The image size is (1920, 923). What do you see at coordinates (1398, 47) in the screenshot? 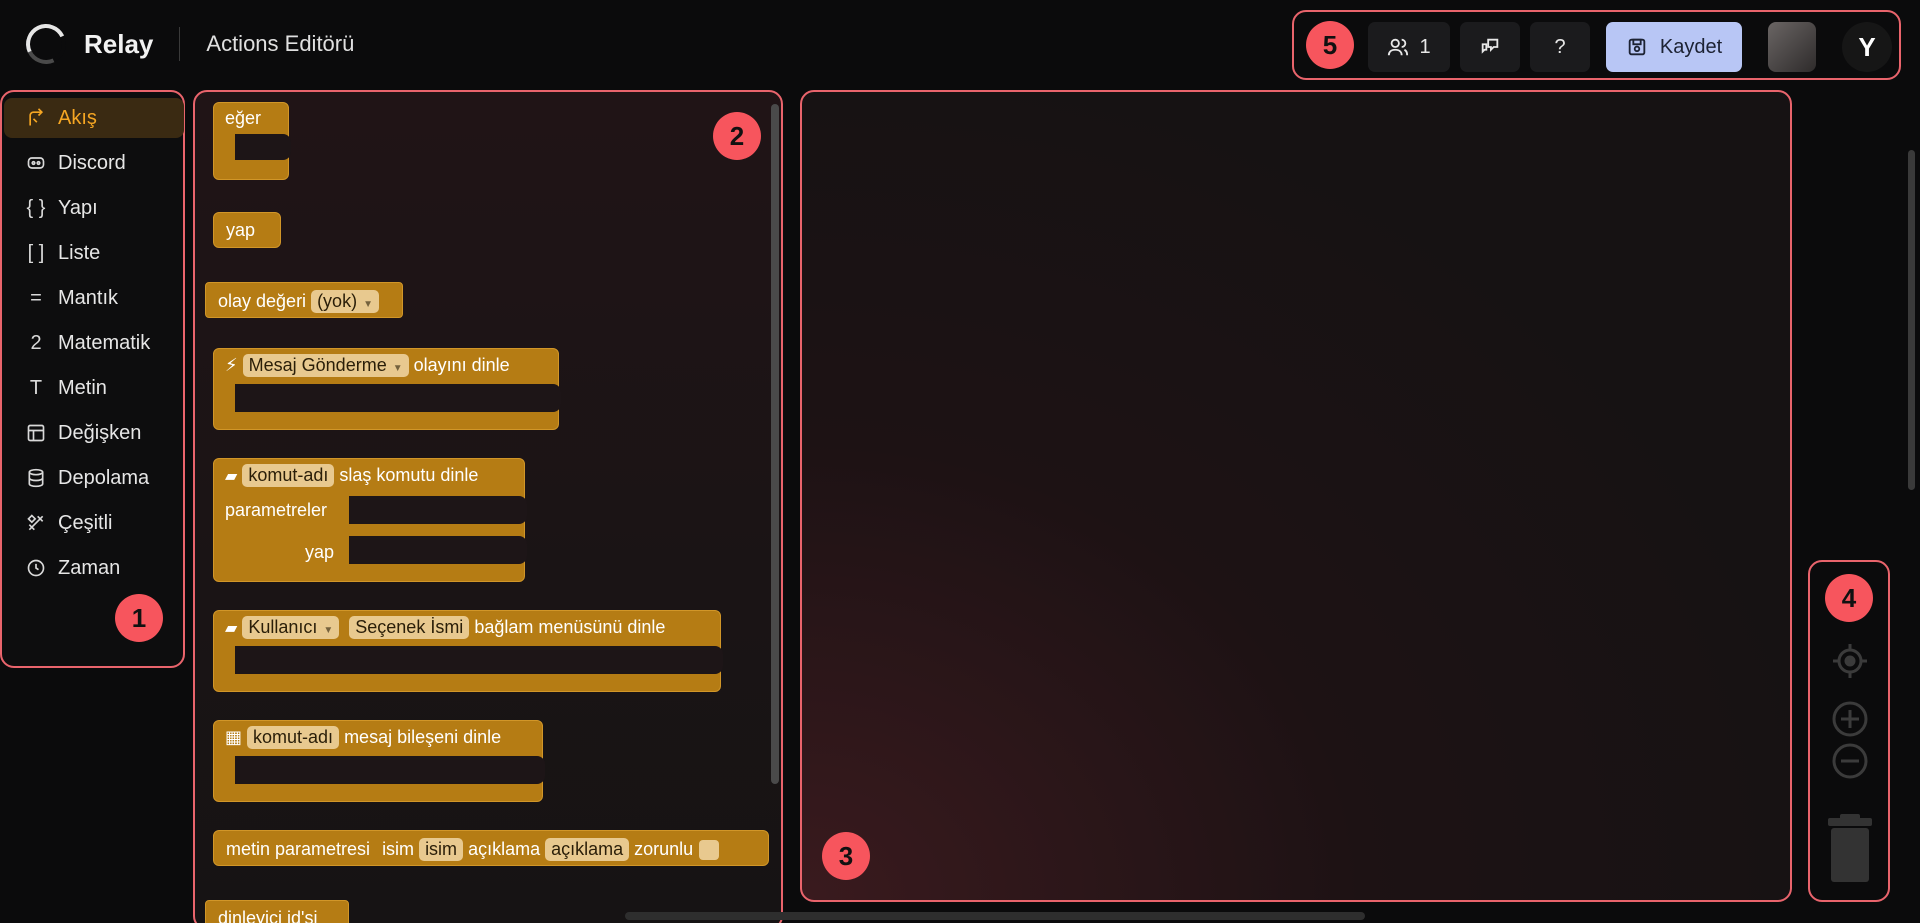
I see `users-icon` at bounding box center [1398, 47].